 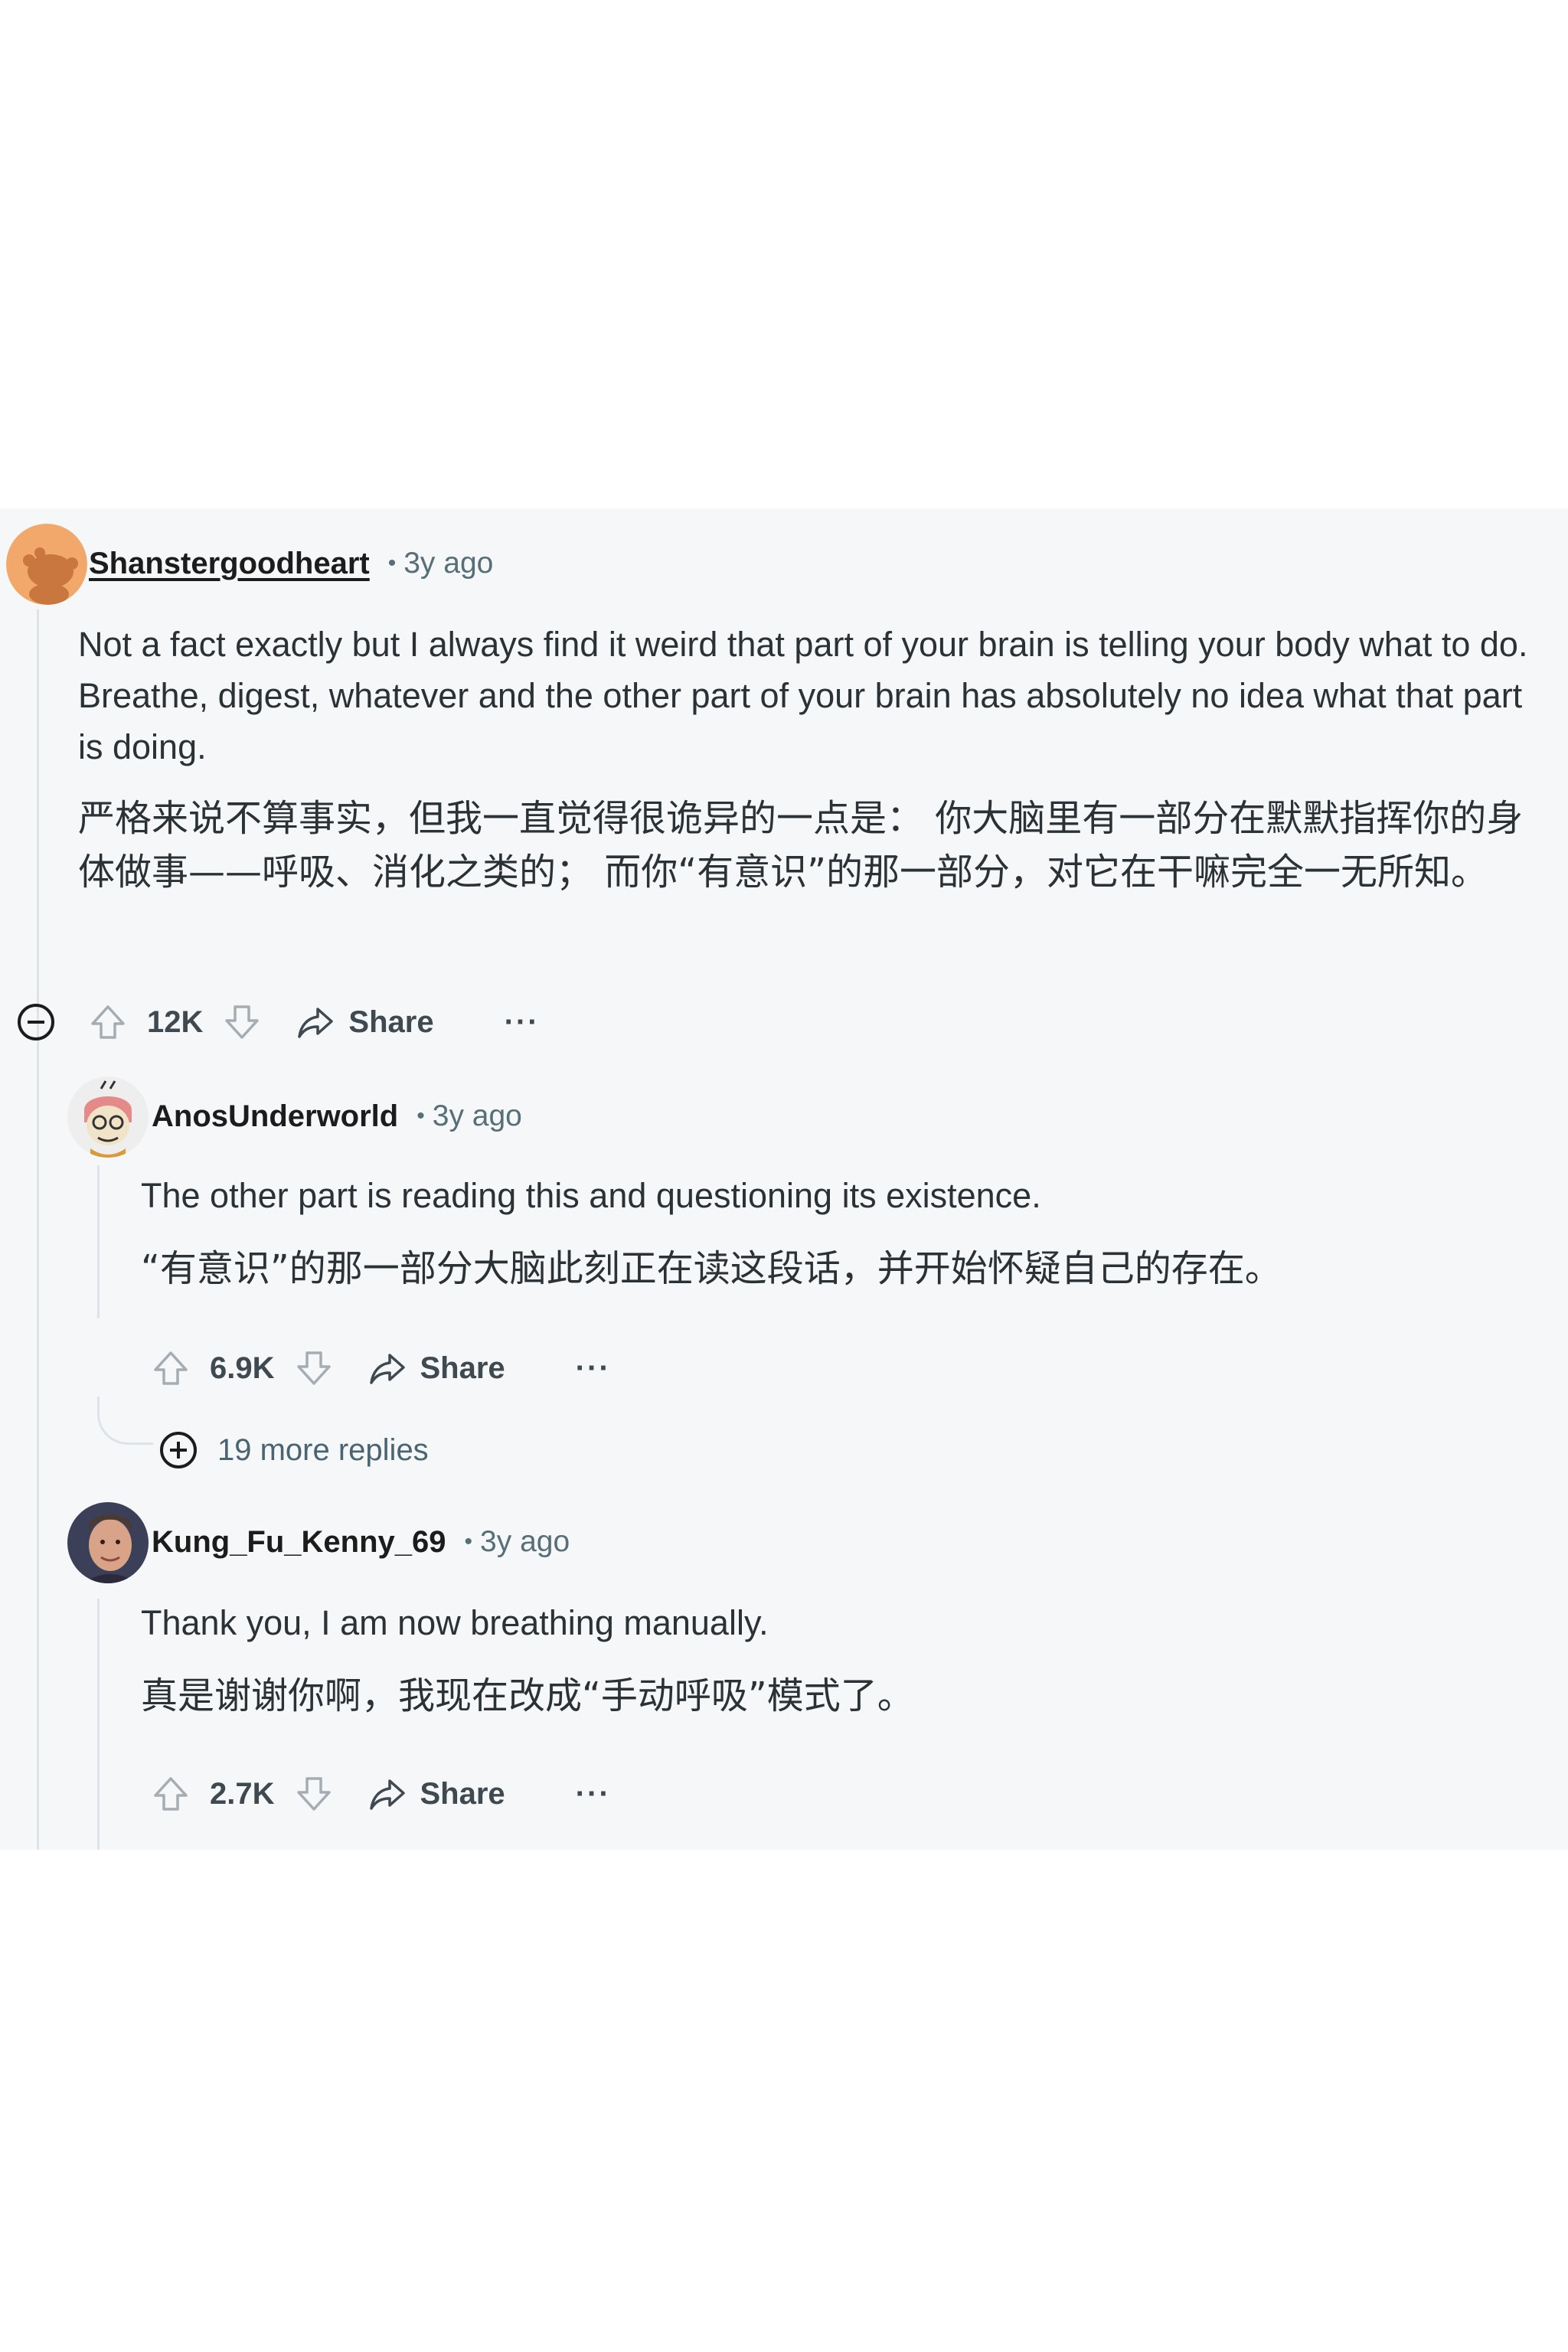 I want to click on comment-meta: Kung_Fu_Kenny_69 • 3y ago, so click(x=361, y=1542).